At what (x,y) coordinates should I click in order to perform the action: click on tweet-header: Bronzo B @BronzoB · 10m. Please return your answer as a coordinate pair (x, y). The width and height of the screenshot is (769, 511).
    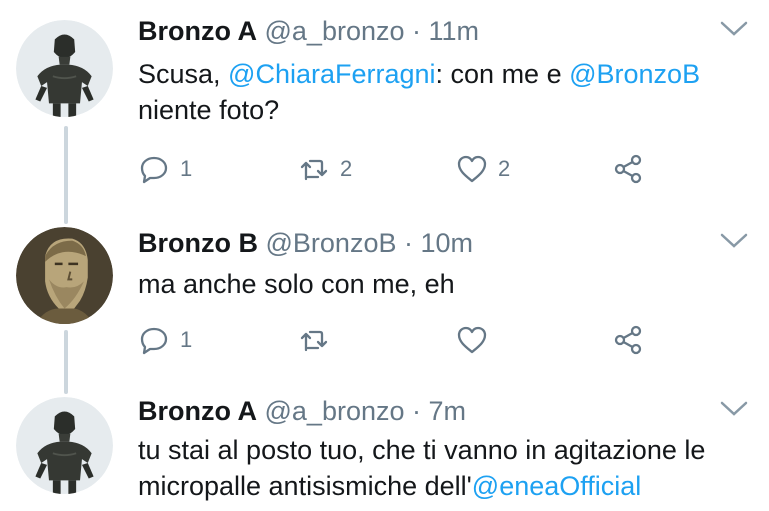
    Looking at the image, I should click on (443, 243).